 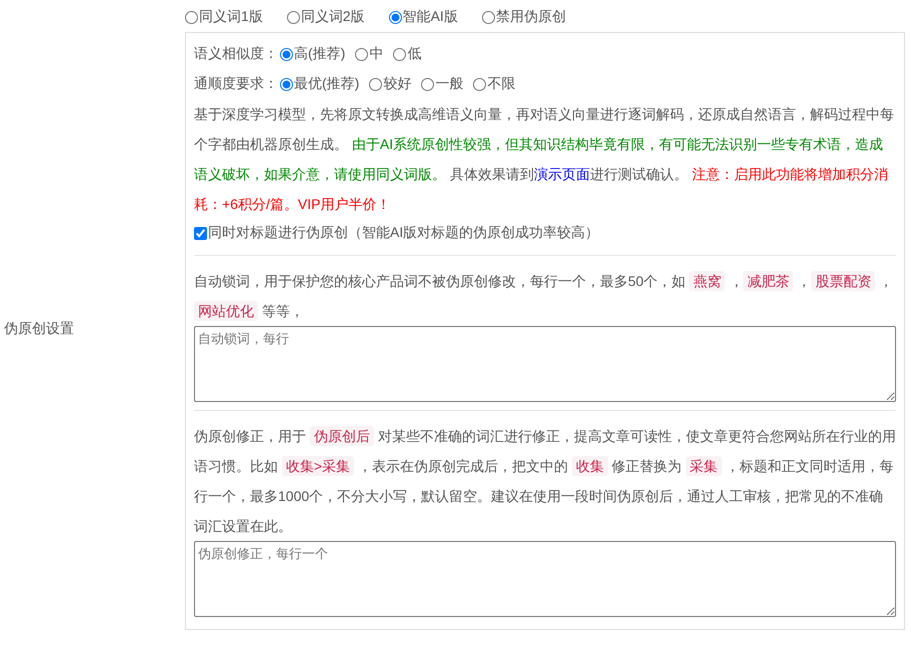 What do you see at coordinates (320, 54) in the screenshot?
I see `radio-label: 高(推荐)` at bounding box center [320, 54].